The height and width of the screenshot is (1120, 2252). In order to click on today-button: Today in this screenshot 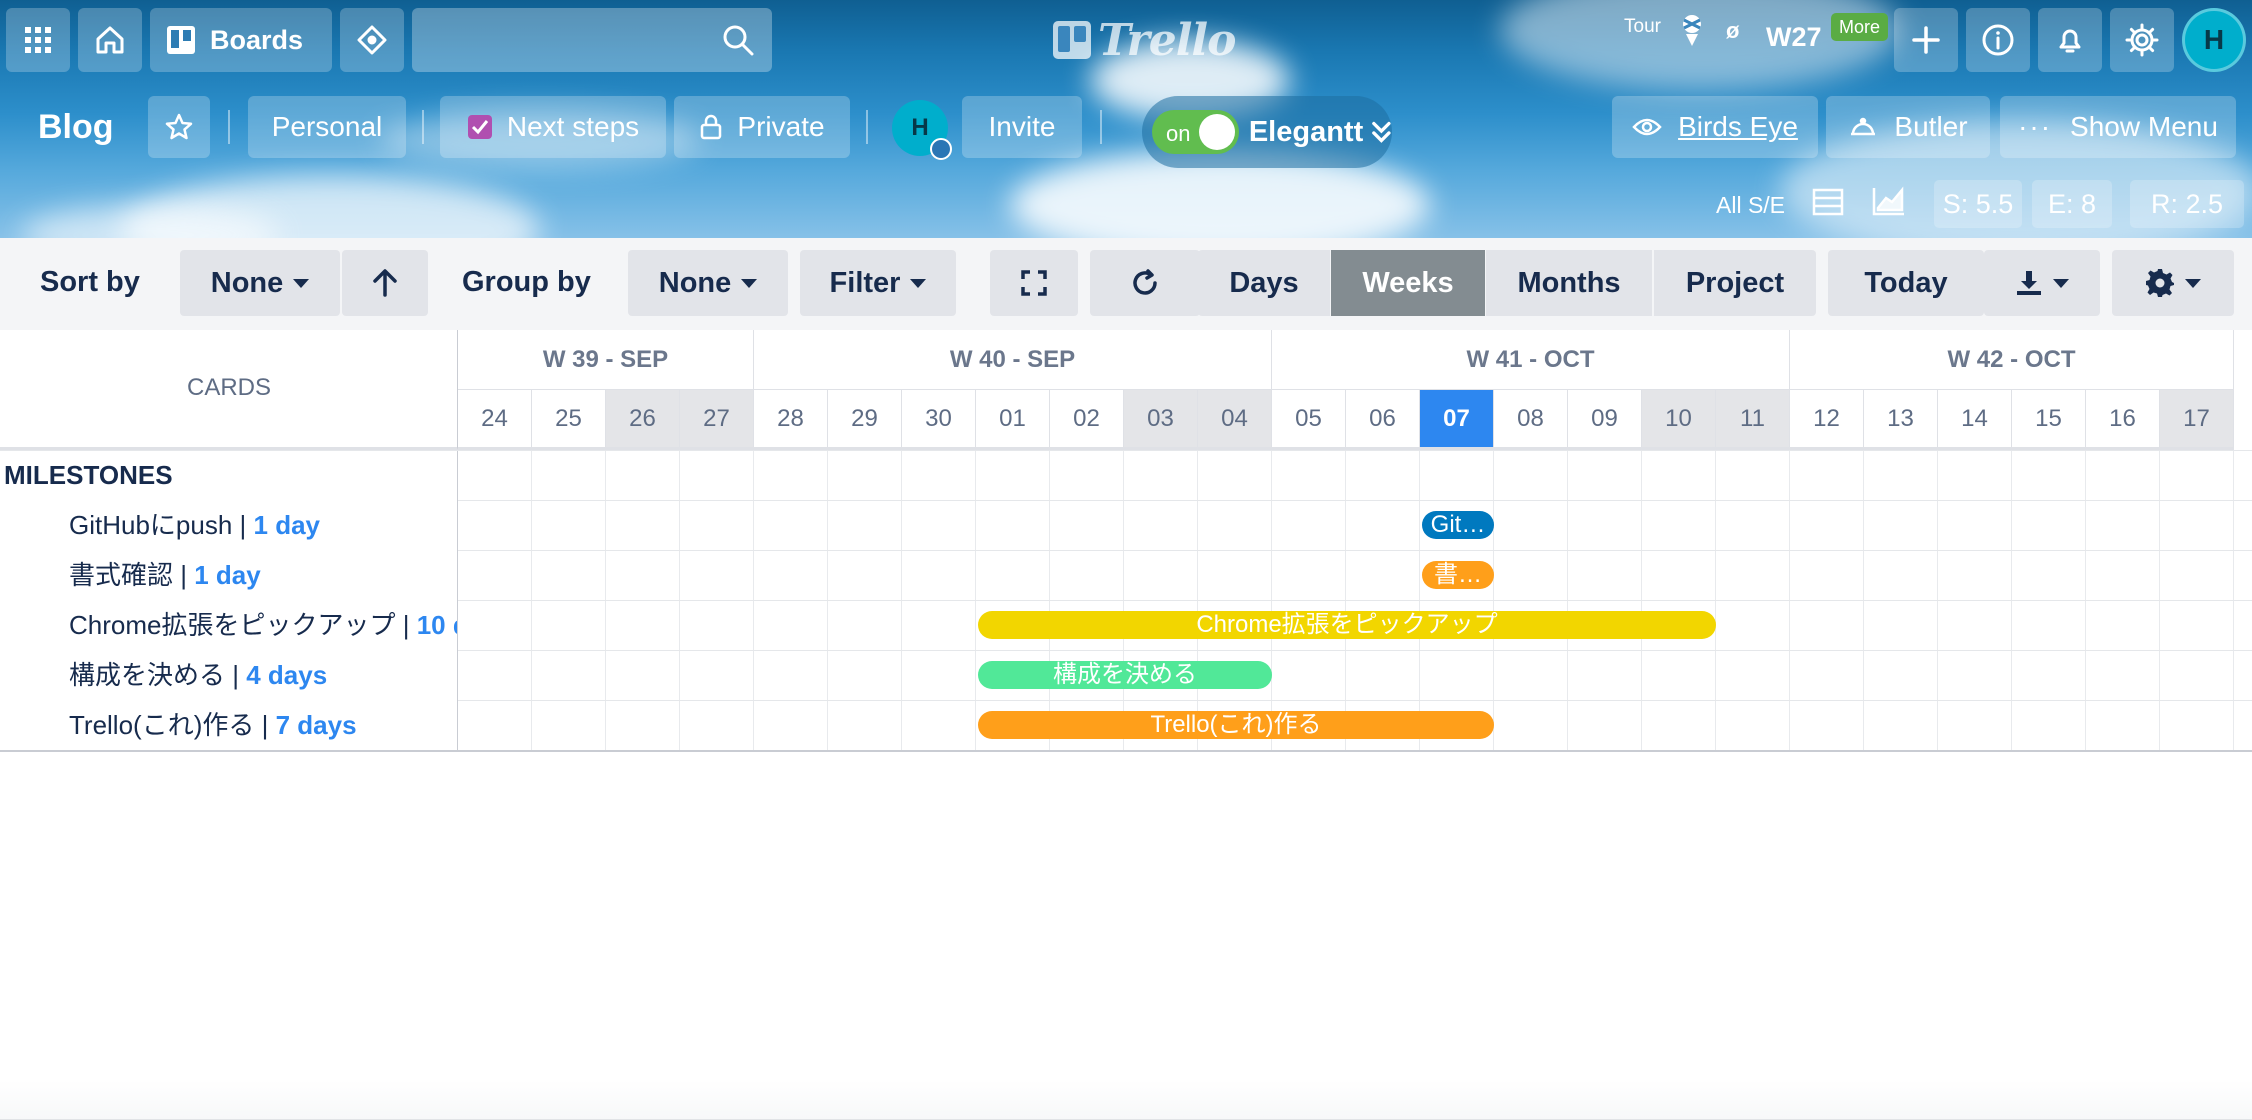, I will do `click(1906, 283)`.